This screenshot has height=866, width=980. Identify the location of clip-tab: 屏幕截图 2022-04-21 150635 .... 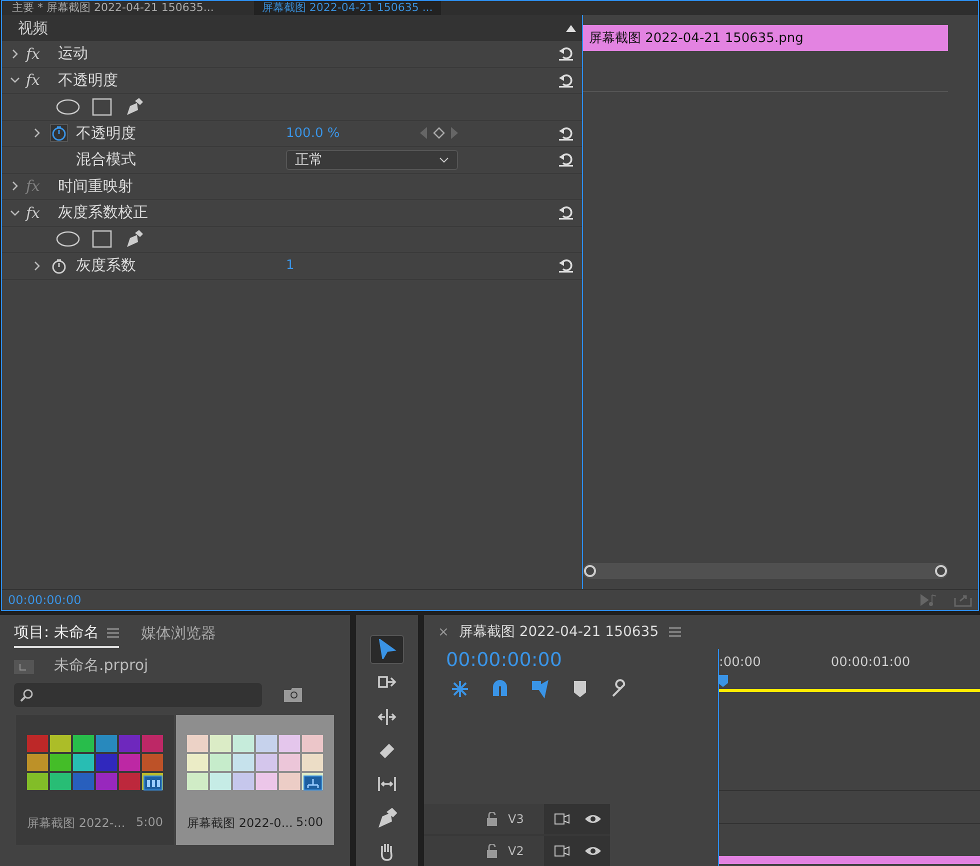
(347, 8).